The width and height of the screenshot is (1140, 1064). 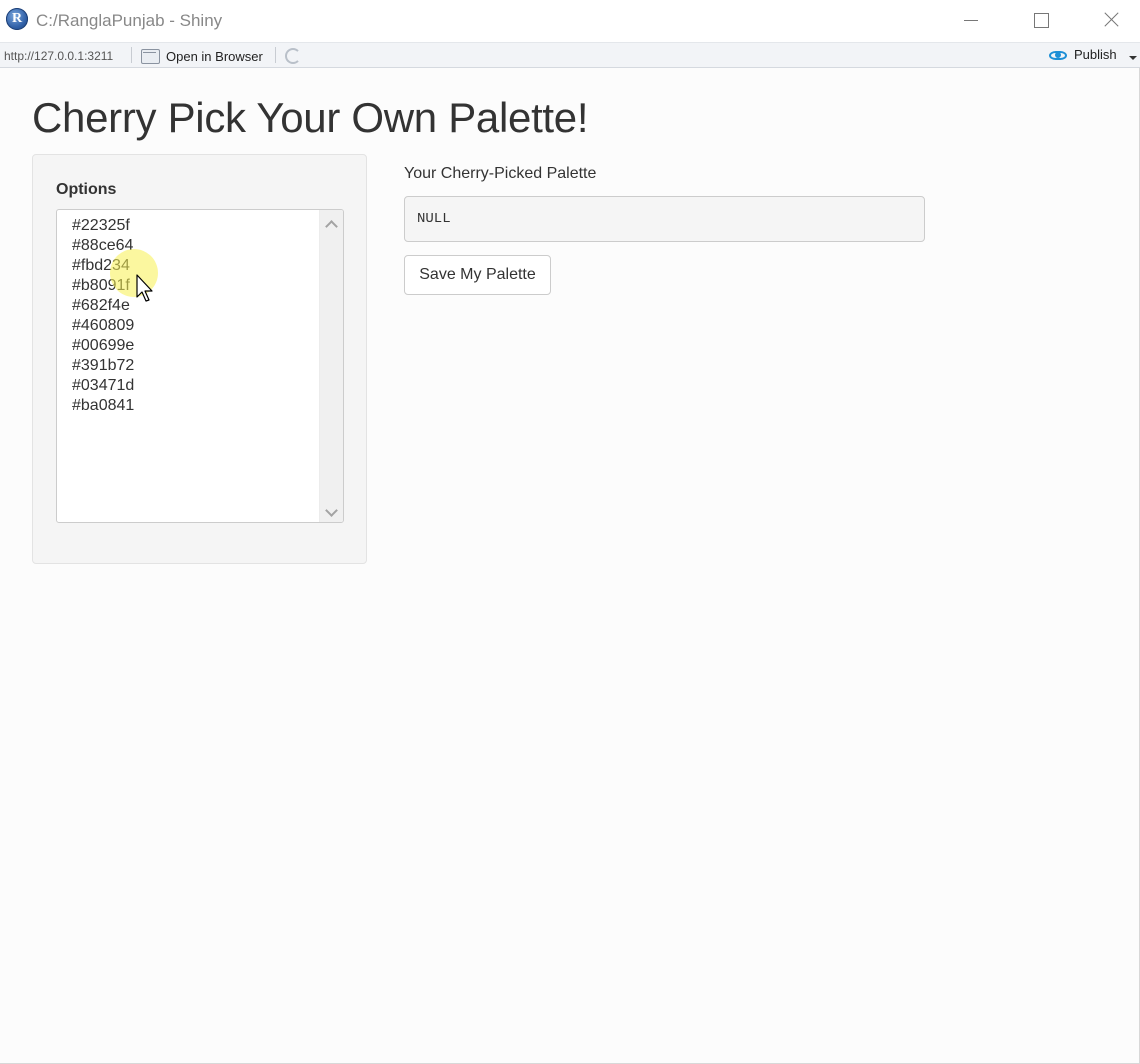 What do you see at coordinates (331, 223) in the screenshot?
I see `scroll-up-icon` at bounding box center [331, 223].